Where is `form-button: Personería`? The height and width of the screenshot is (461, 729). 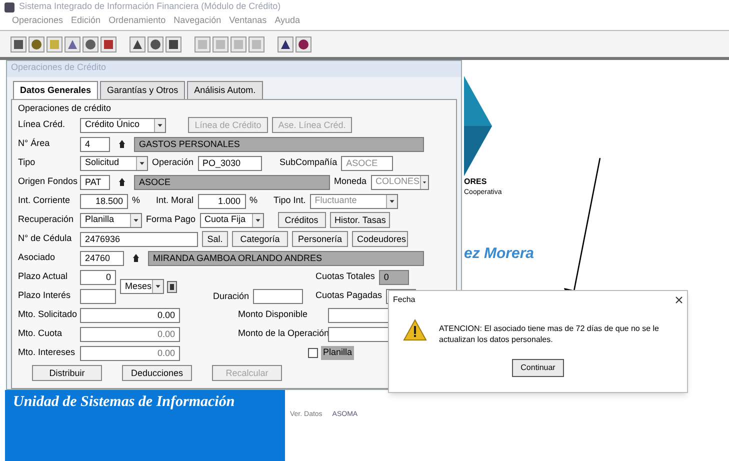 form-button: Personería is located at coordinates (320, 239).